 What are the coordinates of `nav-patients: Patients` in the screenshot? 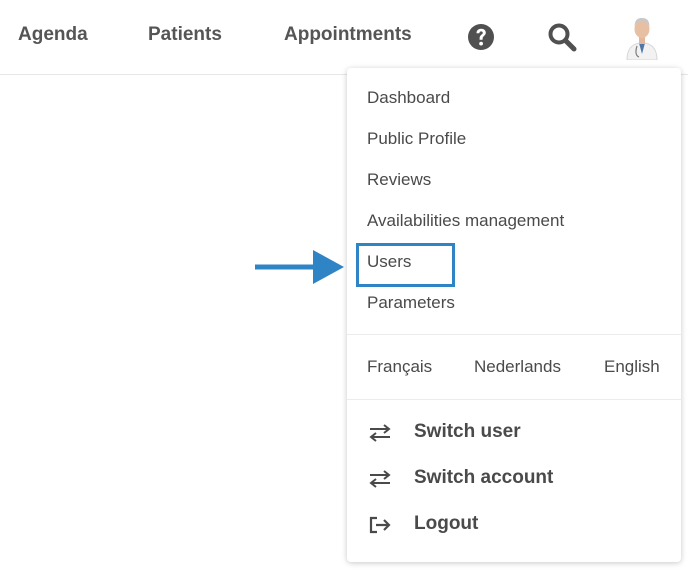 It's located at (185, 35).